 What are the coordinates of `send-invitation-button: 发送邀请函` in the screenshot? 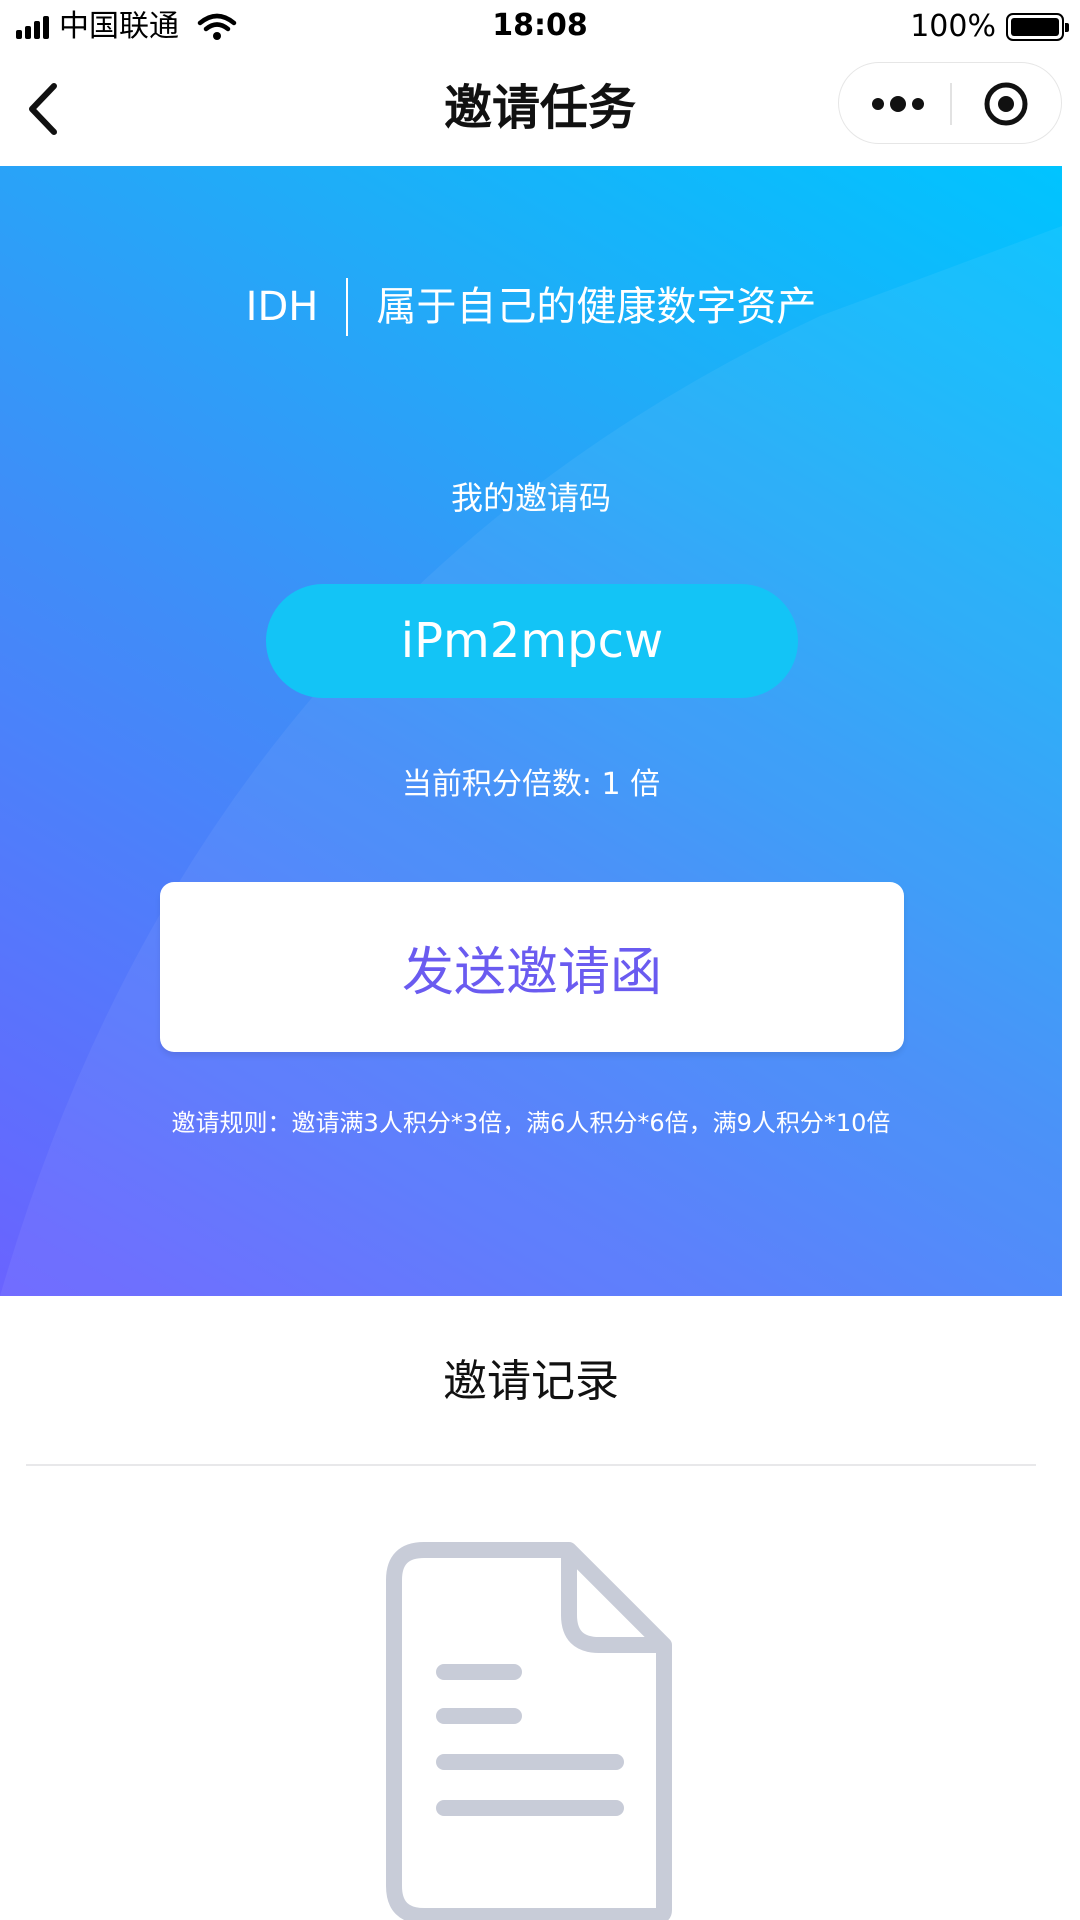 It's located at (532, 967).